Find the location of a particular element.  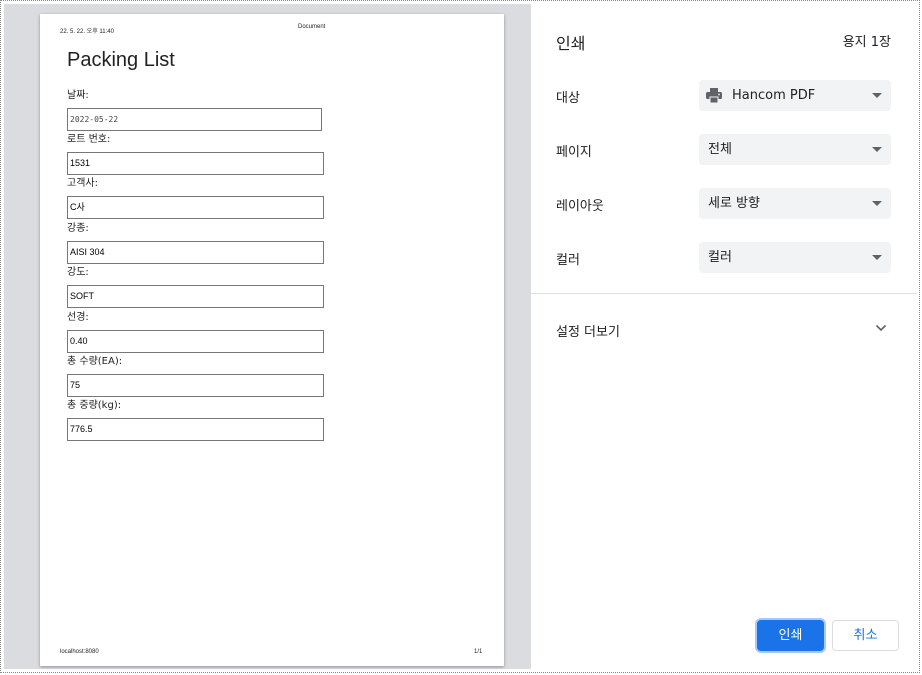

hardness-label: 강도: is located at coordinates (78, 272).